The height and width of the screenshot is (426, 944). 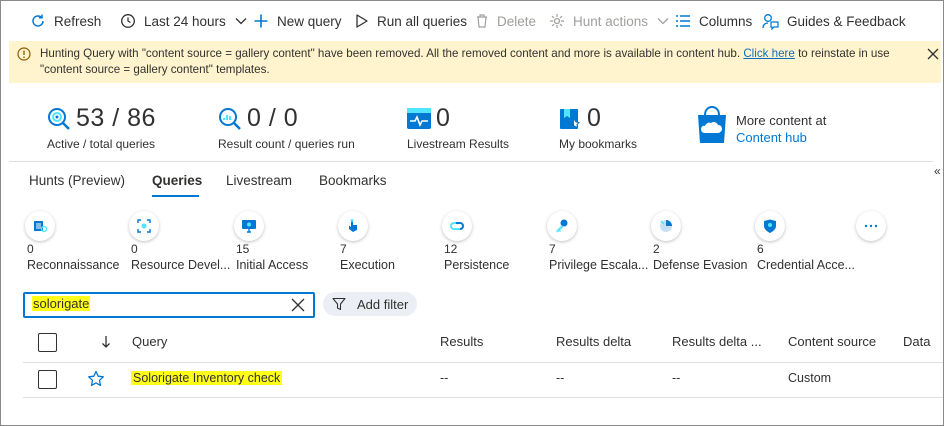 What do you see at coordinates (832, 341) in the screenshot?
I see `column-header-content-source: Content source` at bounding box center [832, 341].